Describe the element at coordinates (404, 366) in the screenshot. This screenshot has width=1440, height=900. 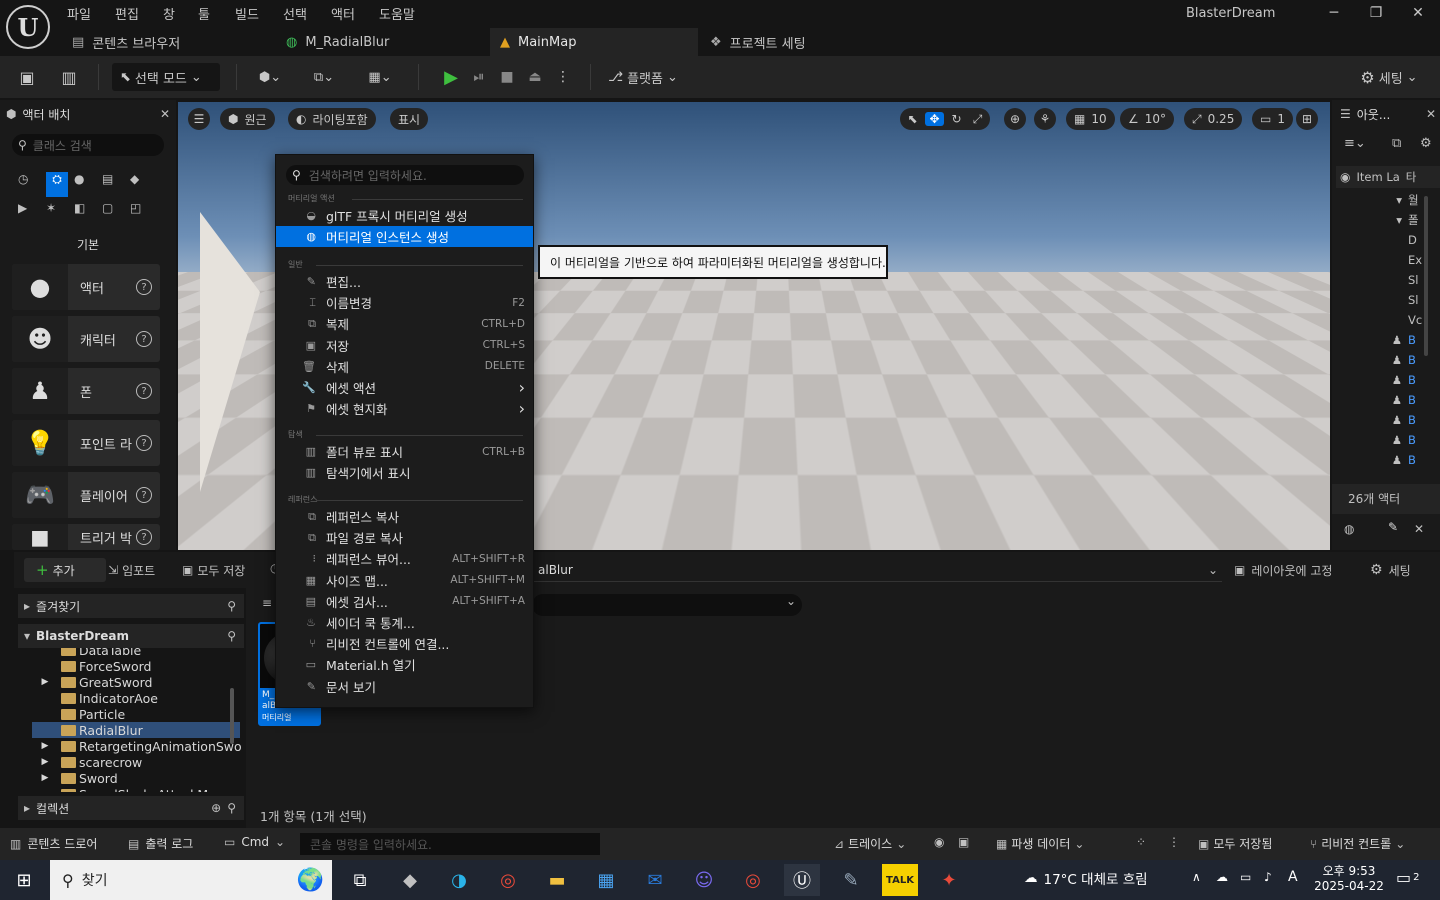
I see `menu-item: 🗑 삭제 DELETE` at that location.